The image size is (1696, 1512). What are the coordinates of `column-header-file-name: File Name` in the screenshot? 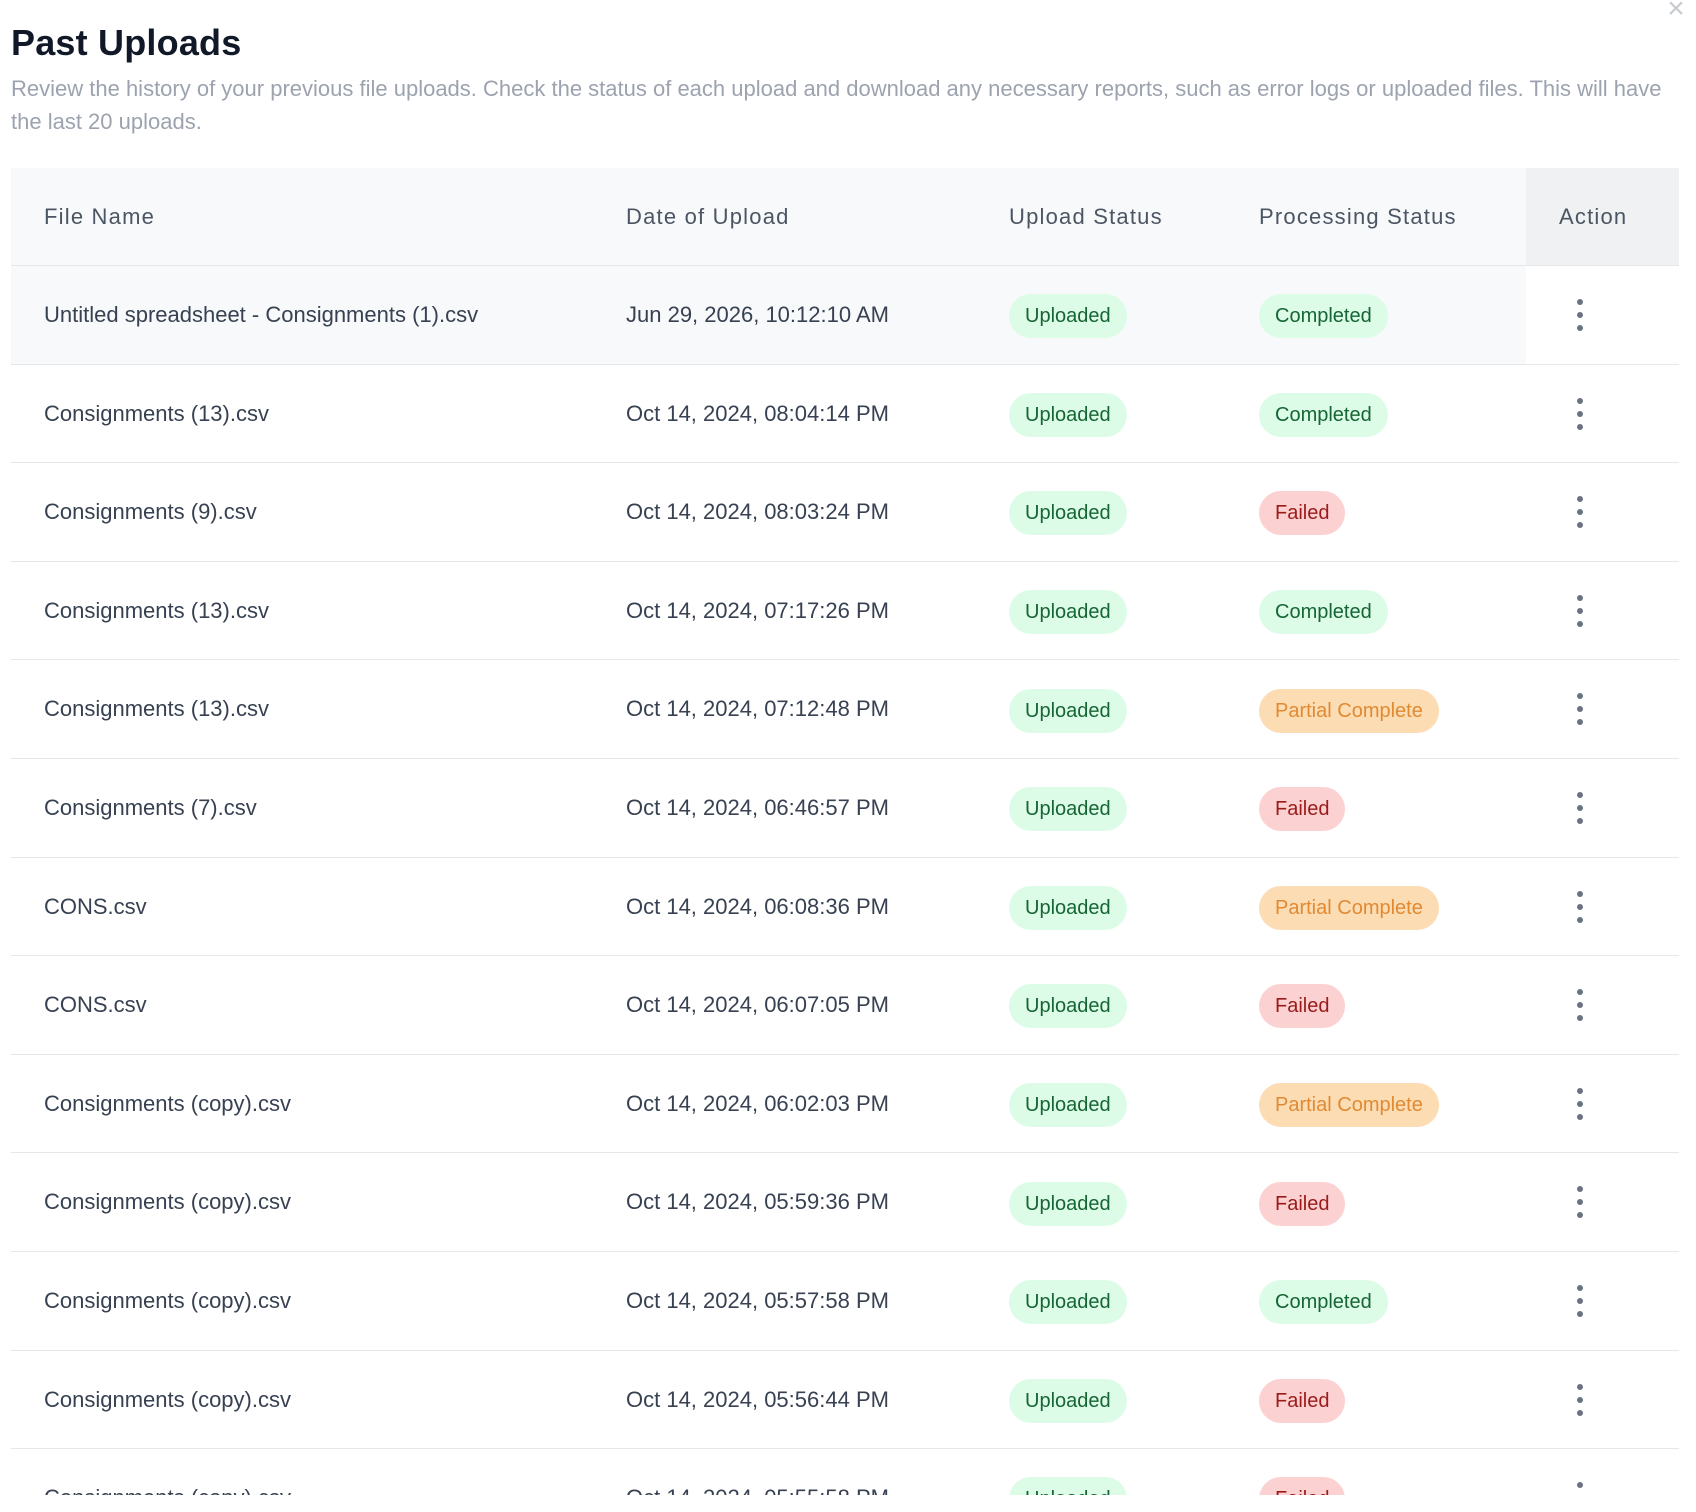 It's located at (100, 216).